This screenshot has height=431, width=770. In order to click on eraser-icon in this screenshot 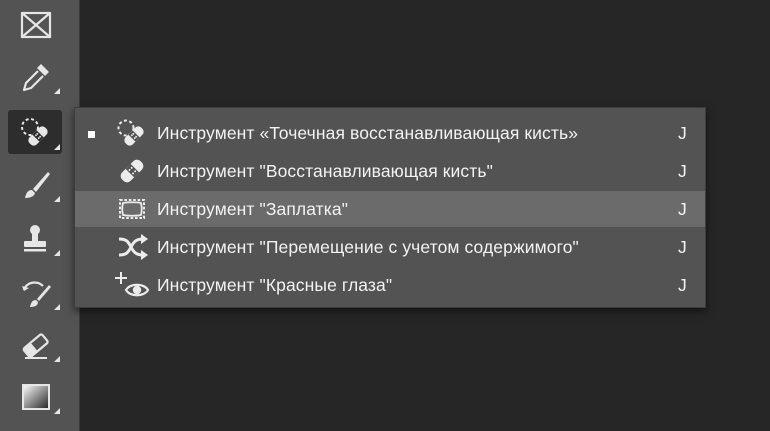, I will do `click(35, 346)`.